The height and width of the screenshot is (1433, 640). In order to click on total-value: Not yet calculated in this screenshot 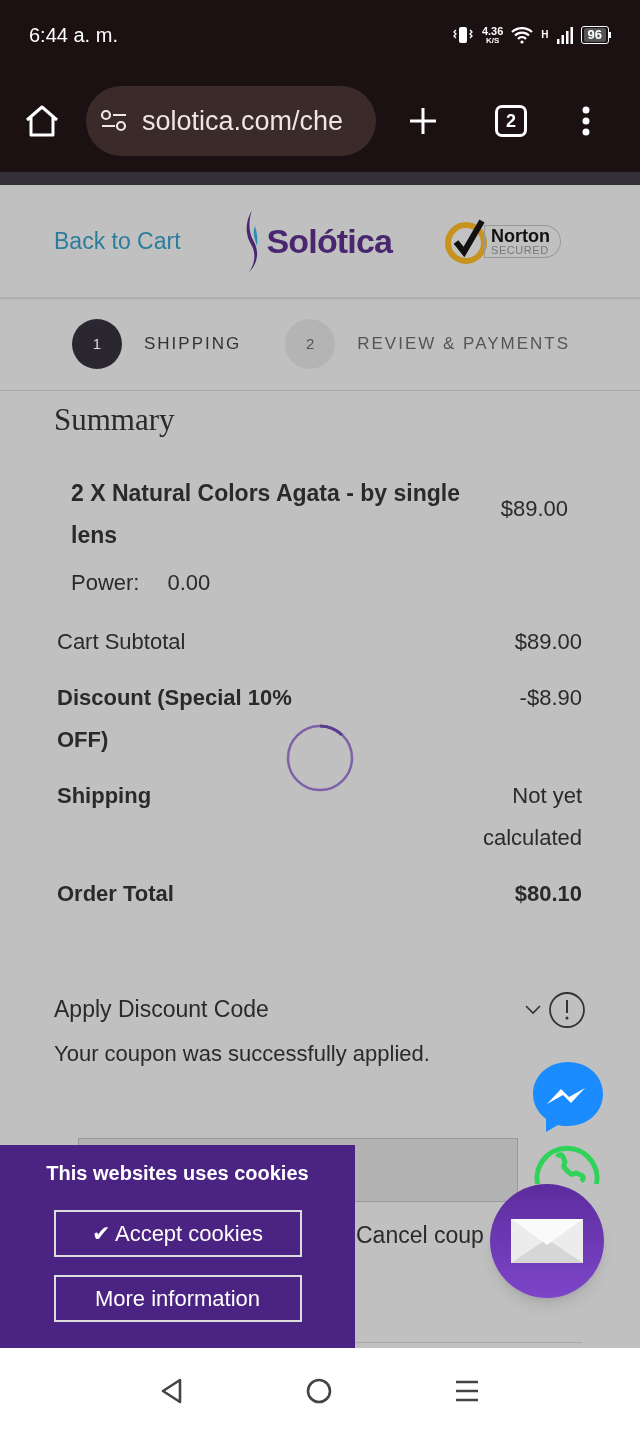, I will do `click(531, 816)`.